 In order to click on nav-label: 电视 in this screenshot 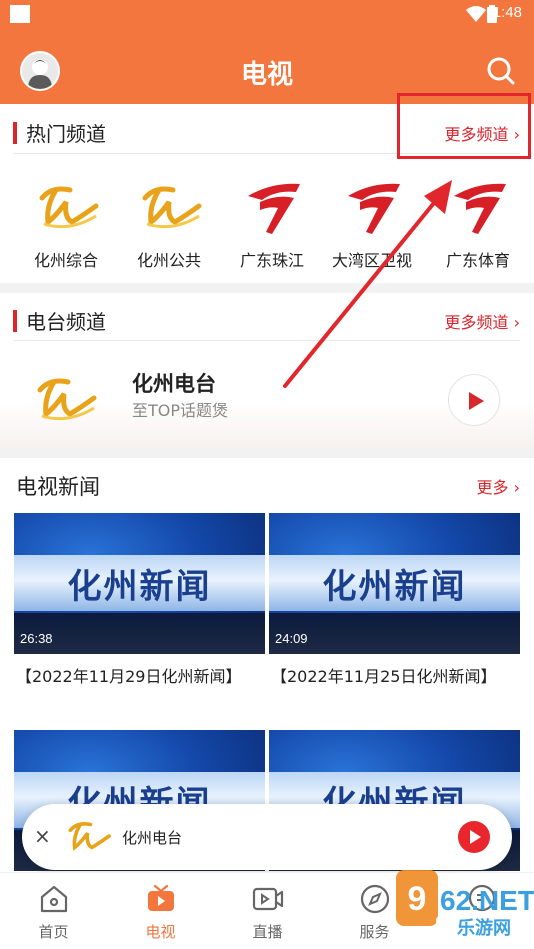, I will do `click(160, 932)`.